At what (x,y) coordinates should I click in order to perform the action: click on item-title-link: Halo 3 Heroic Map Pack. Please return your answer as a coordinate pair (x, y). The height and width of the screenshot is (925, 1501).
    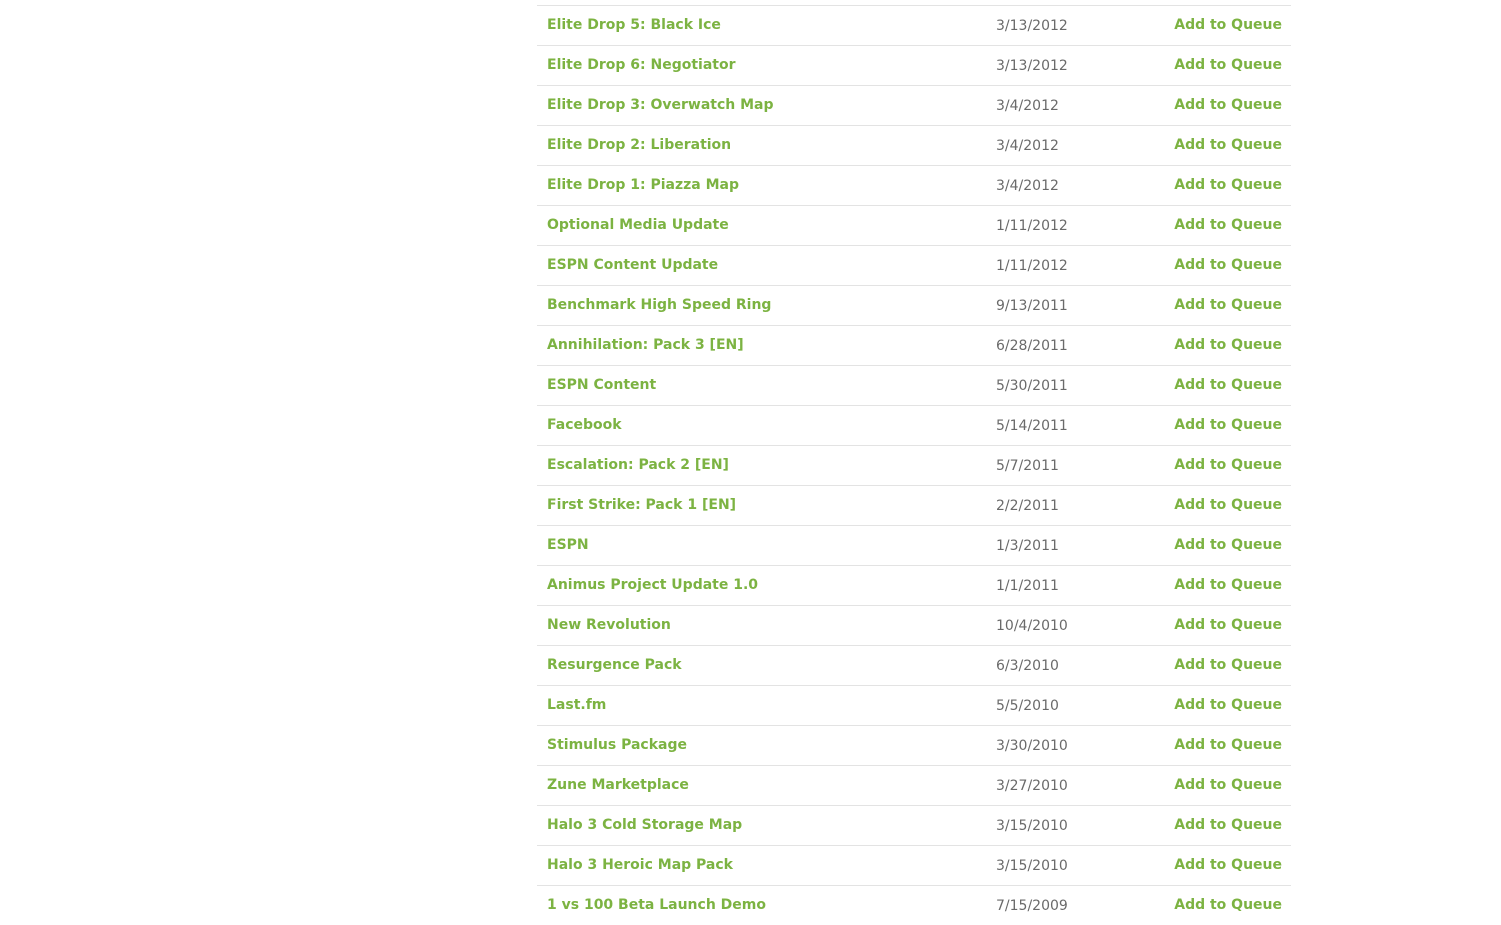
    Looking at the image, I should click on (640, 865).